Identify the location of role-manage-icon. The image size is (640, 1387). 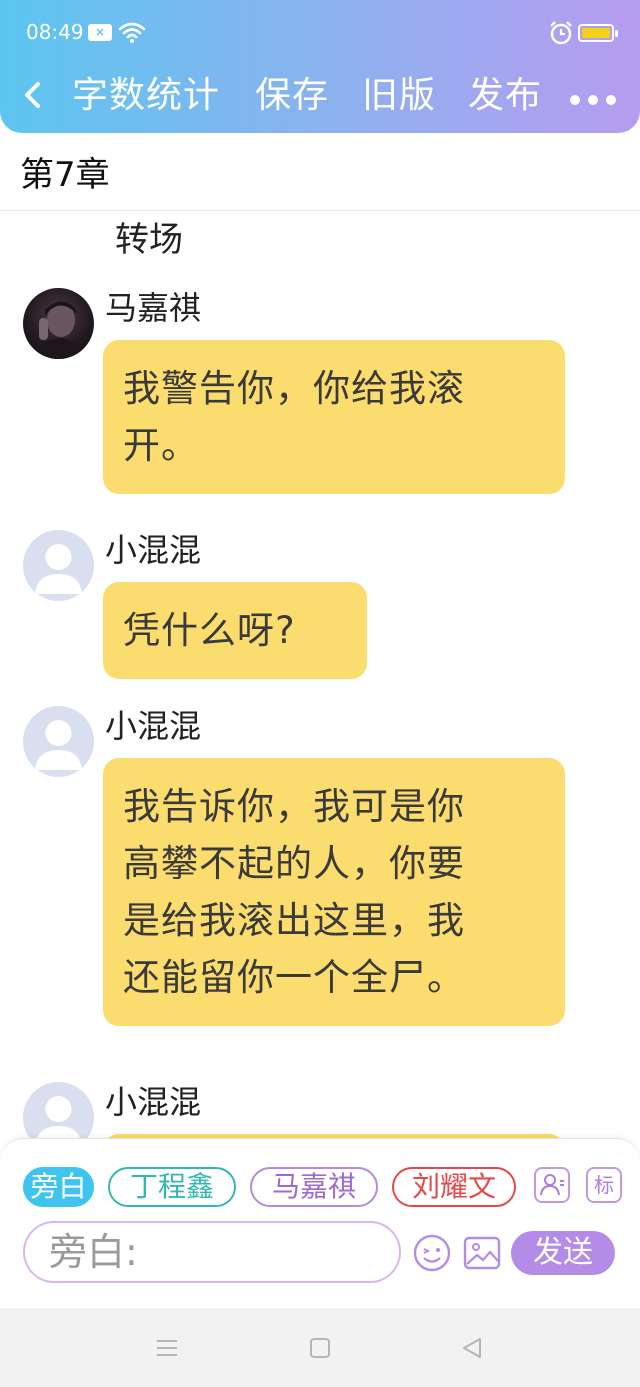
(552, 1185).